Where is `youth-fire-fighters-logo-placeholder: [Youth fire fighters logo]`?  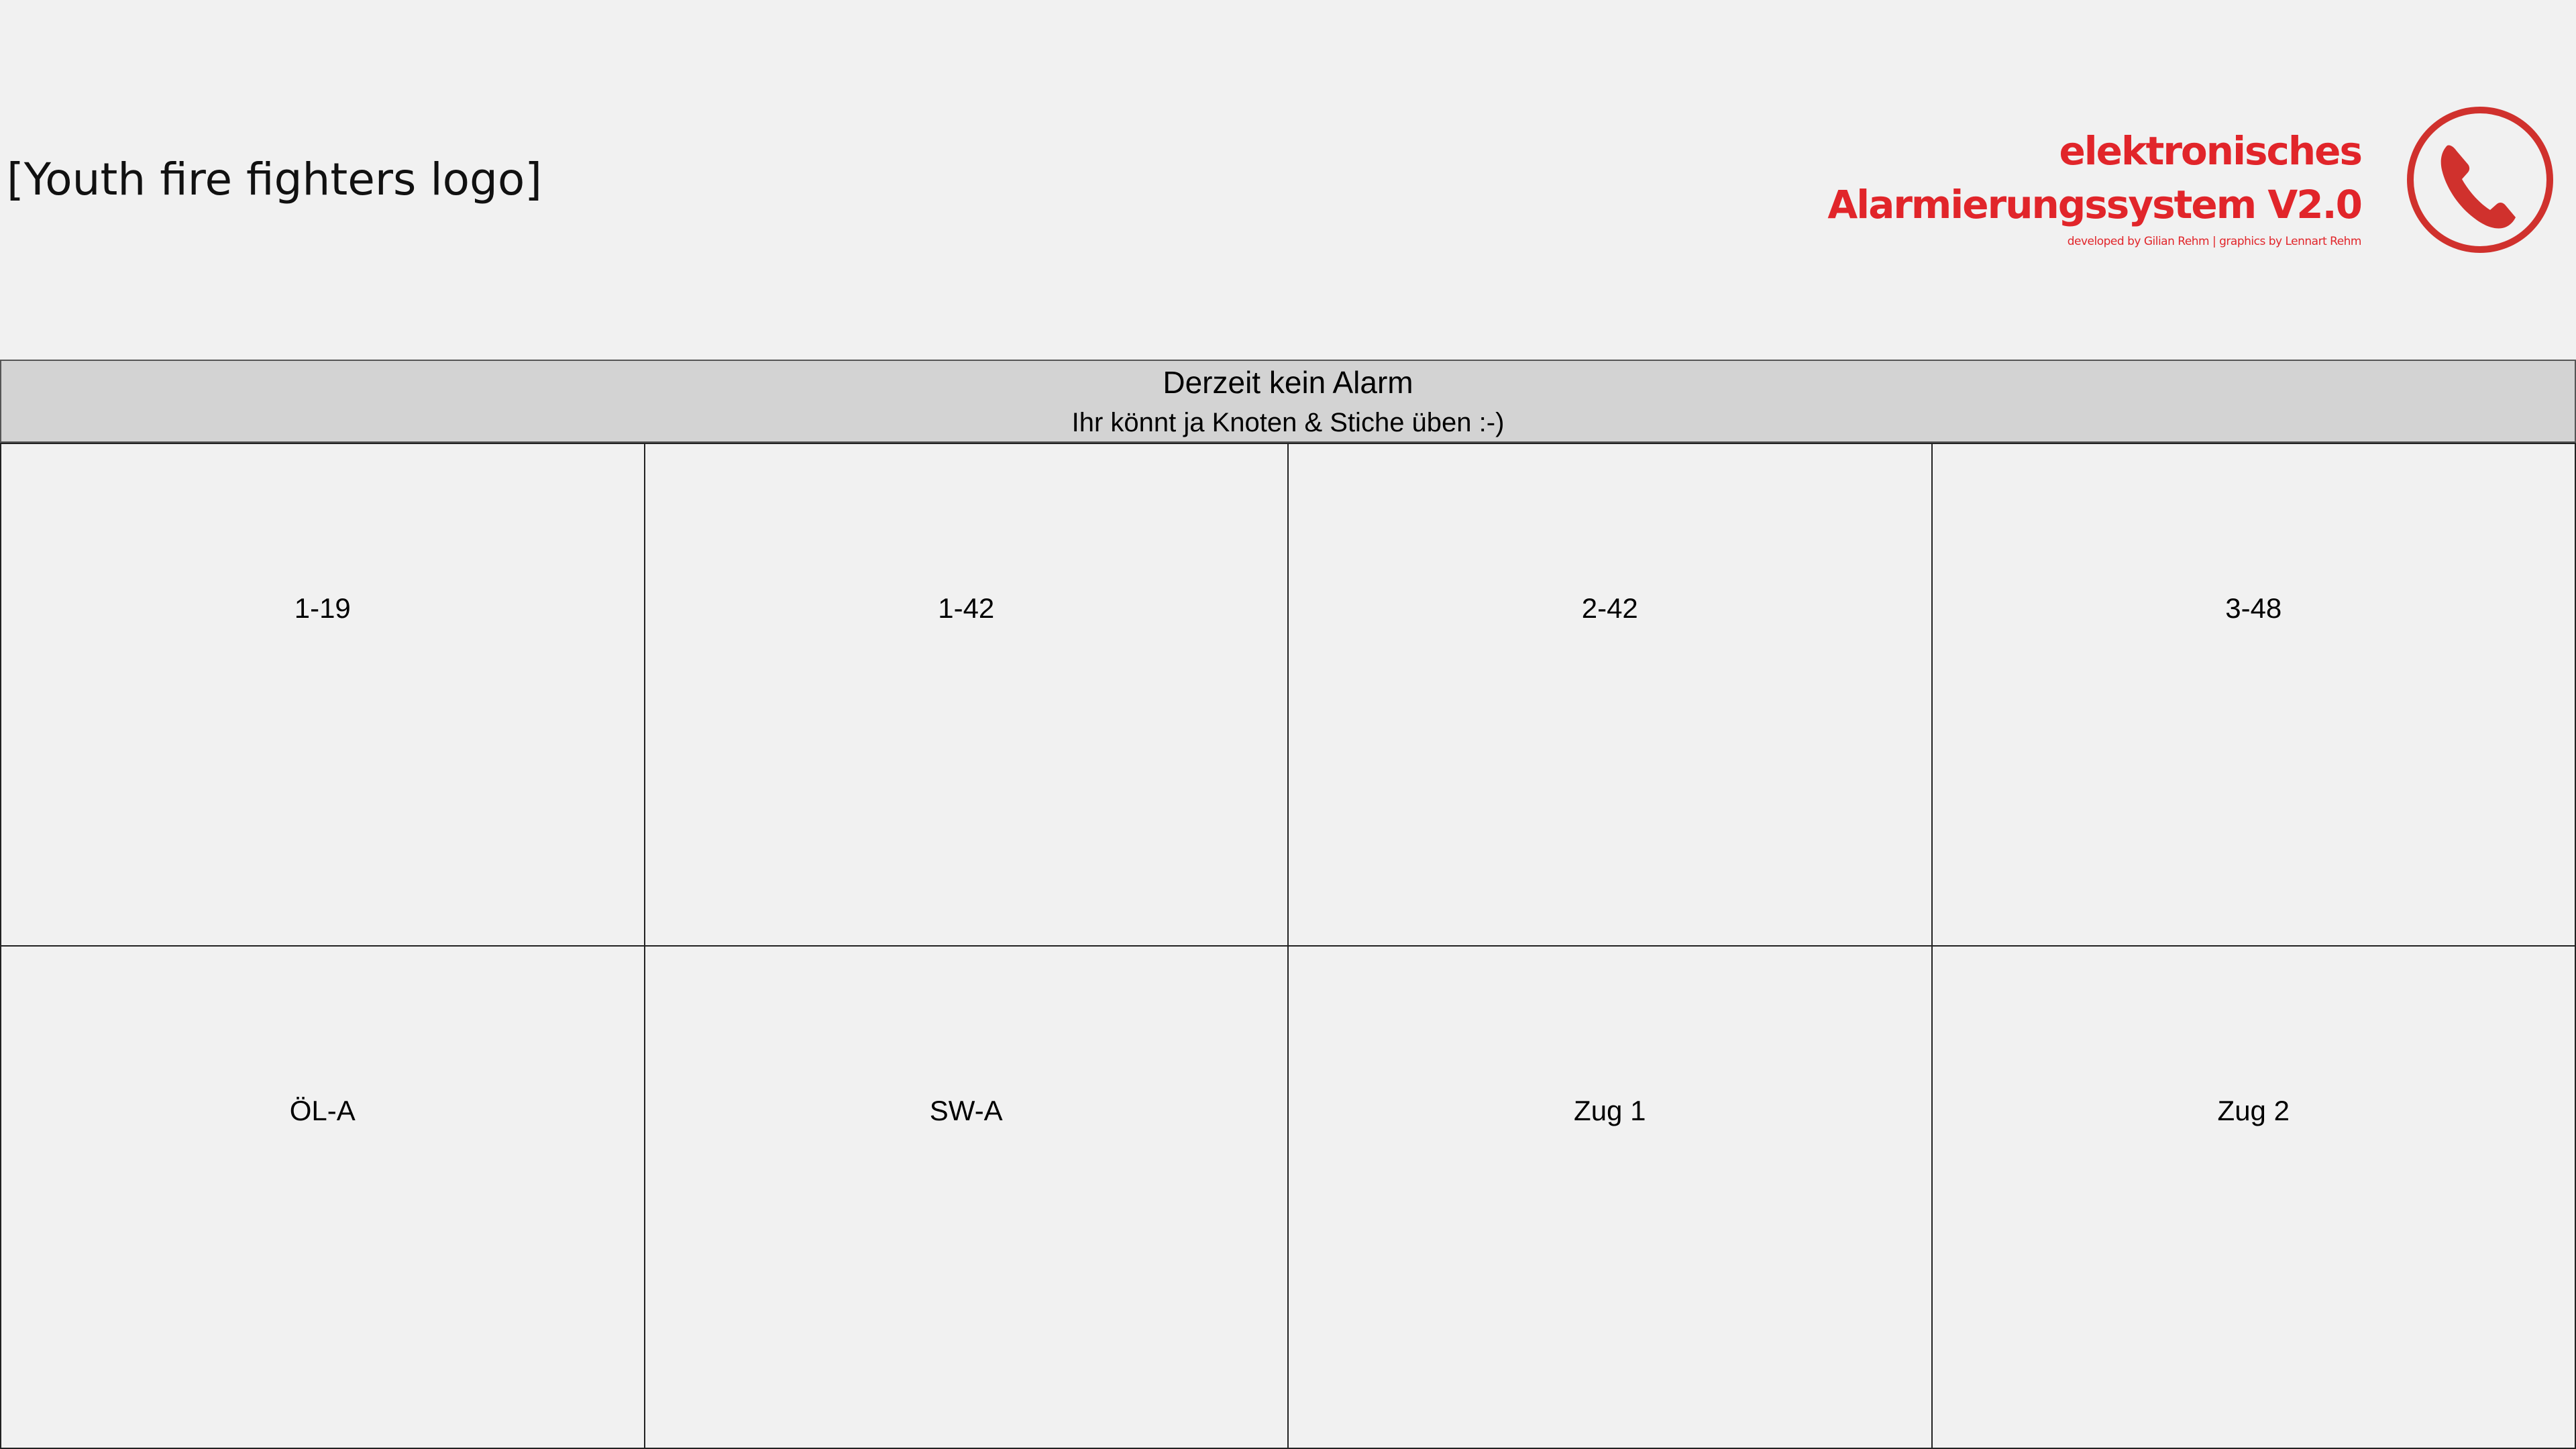
youth-fire-fighters-logo-placeholder: [Youth fire fighters logo] is located at coordinates (275, 179).